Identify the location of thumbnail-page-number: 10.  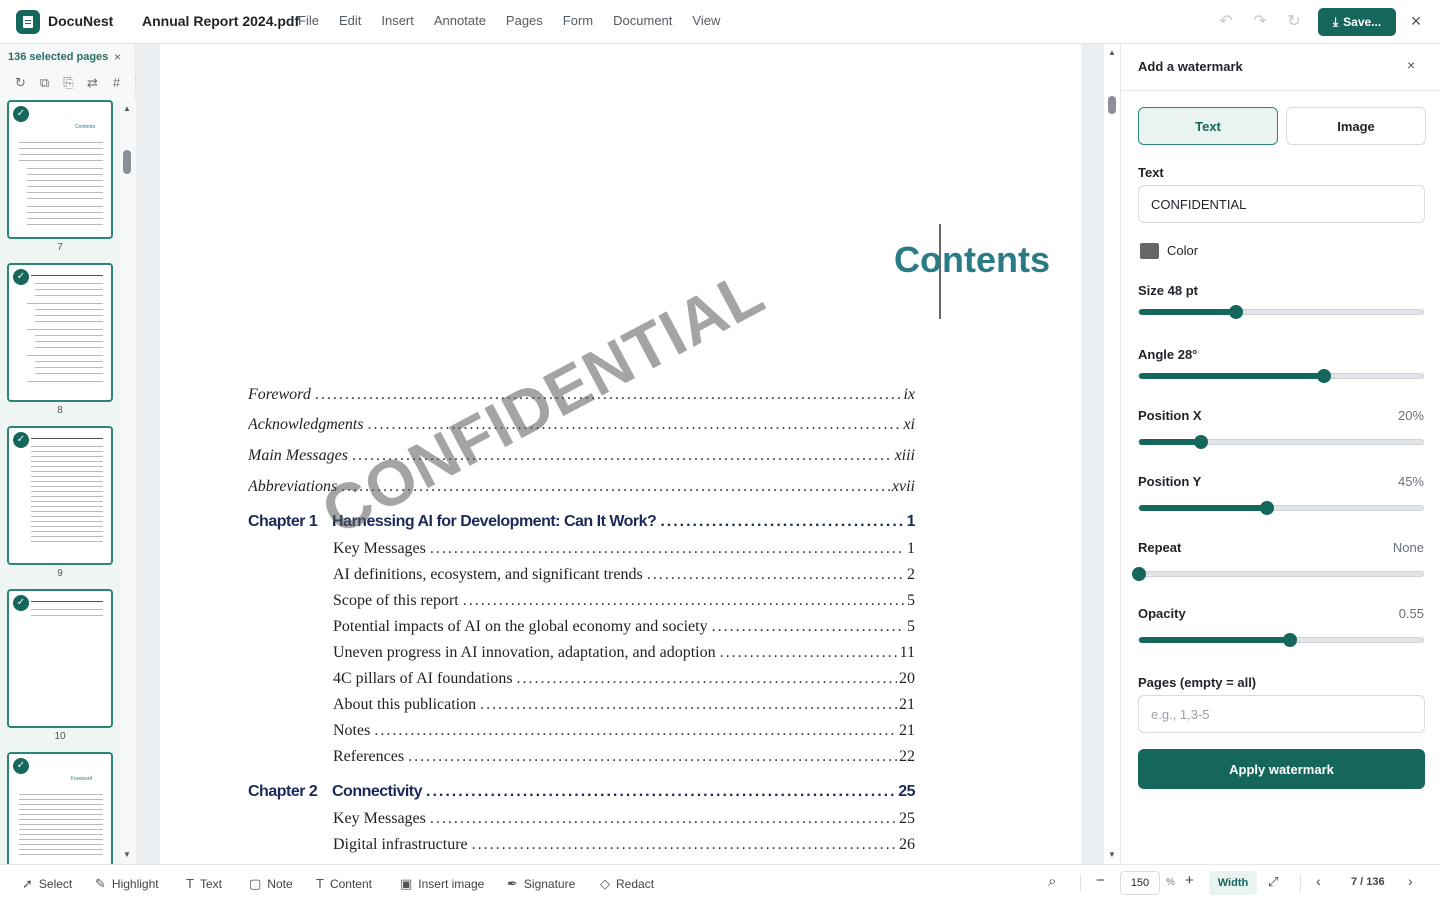
(60, 736).